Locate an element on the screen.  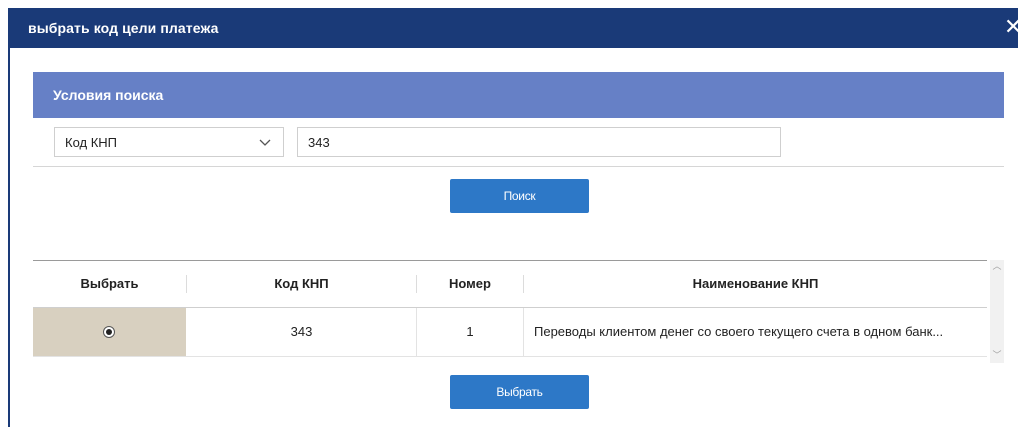
dialog-left-border is located at coordinates (9, 237).